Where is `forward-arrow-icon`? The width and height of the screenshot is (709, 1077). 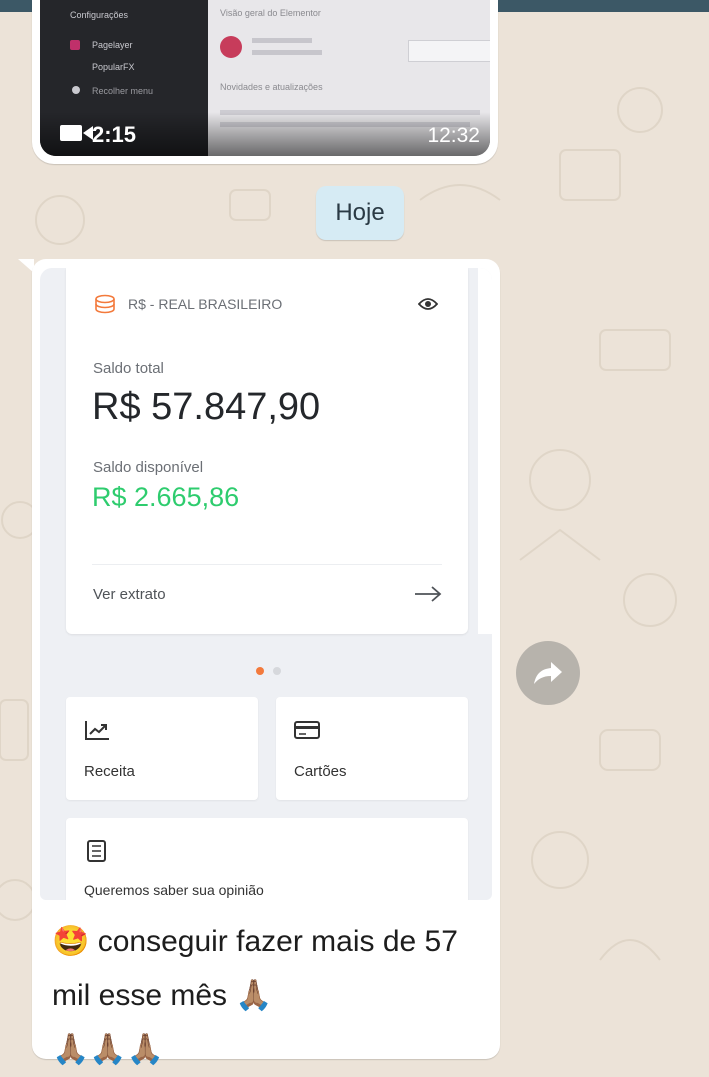 forward-arrow-icon is located at coordinates (548, 673).